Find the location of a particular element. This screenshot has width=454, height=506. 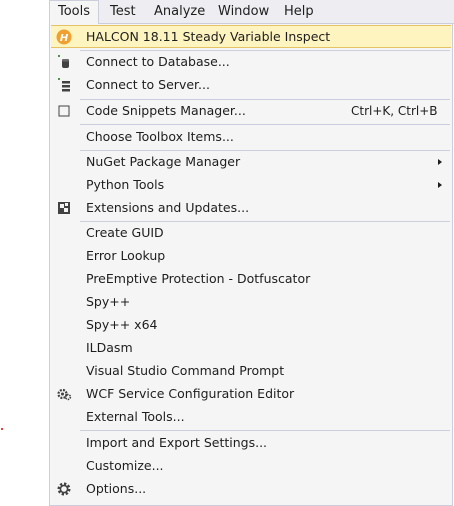

halcon-icon: H is located at coordinates (64, 37).